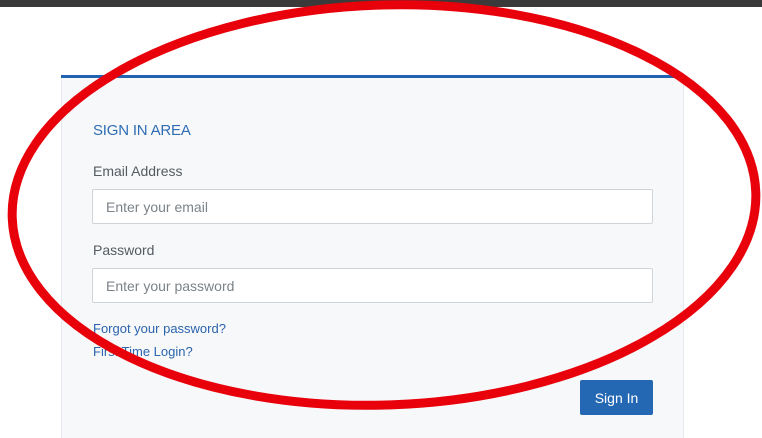 This screenshot has width=762, height=438. I want to click on email-label: Email Address, so click(138, 171).